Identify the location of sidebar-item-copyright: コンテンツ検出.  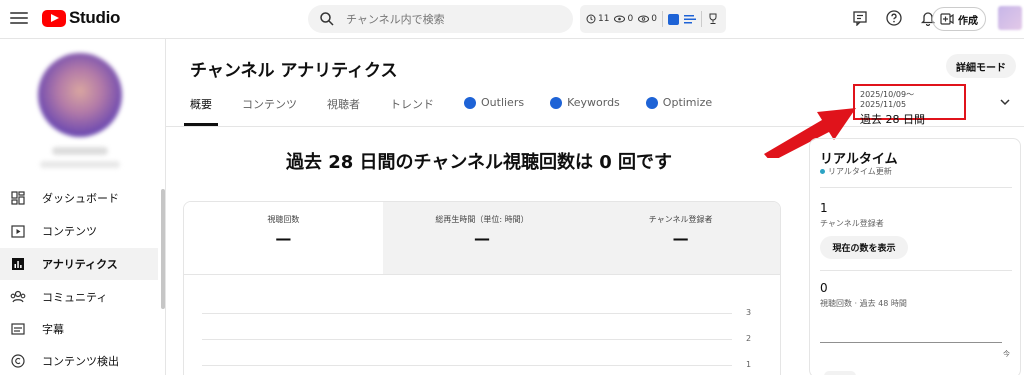
(79, 360).